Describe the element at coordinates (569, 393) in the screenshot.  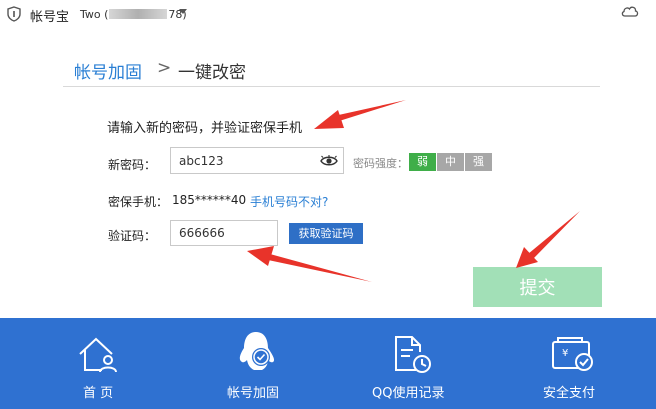
I see `nav-label-secure-payment: 安全支付` at that location.